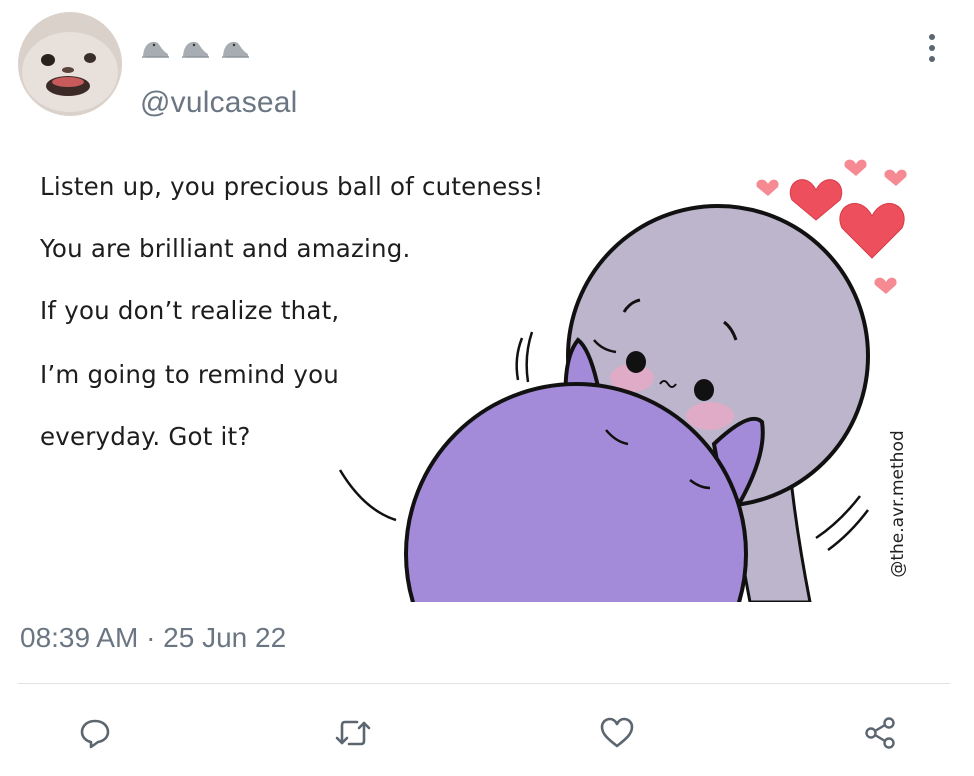 Image resolution: width=974 pixels, height=776 pixels. I want to click on like-button, so click(617, 733).